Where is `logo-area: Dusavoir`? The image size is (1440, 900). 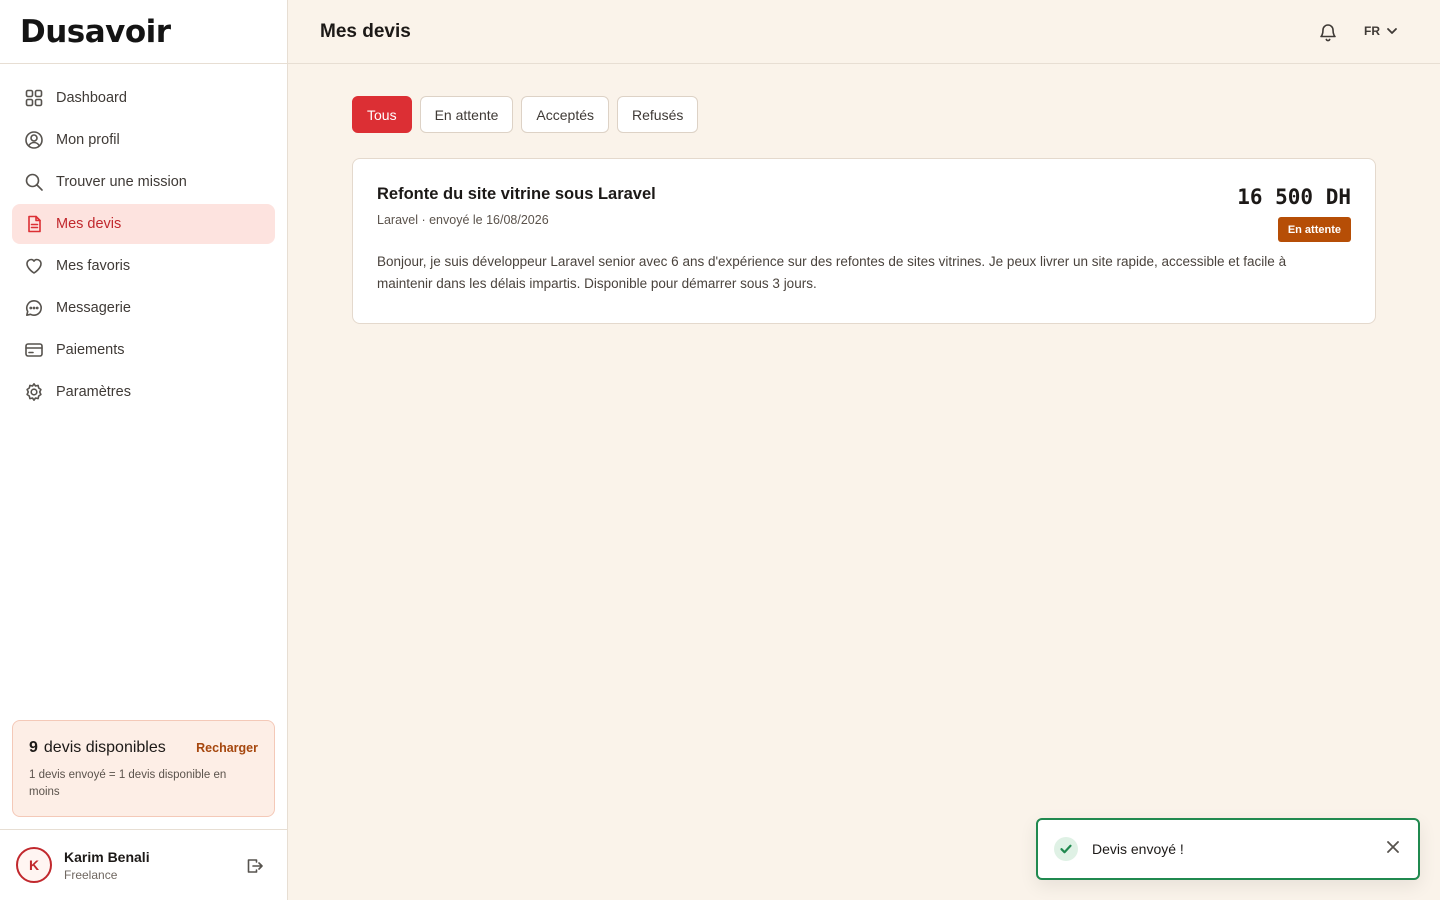
logo-area: Dusavoir is located at coordinates (143, 32).